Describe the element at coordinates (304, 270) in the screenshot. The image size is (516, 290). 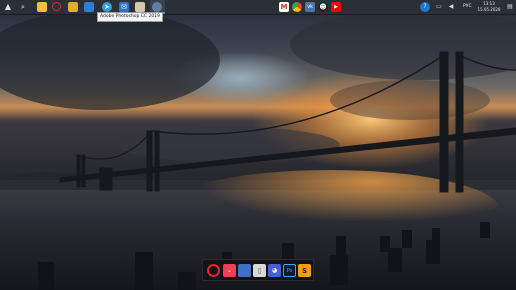
I see `sublime-text-icon: S` at that location.